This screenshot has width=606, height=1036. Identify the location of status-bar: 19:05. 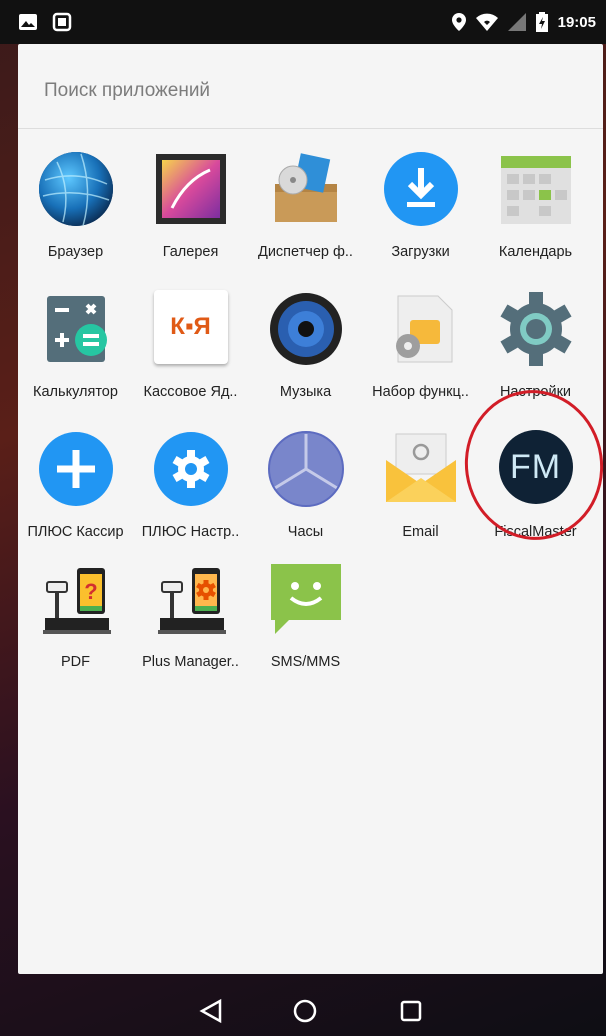
(303, 22).